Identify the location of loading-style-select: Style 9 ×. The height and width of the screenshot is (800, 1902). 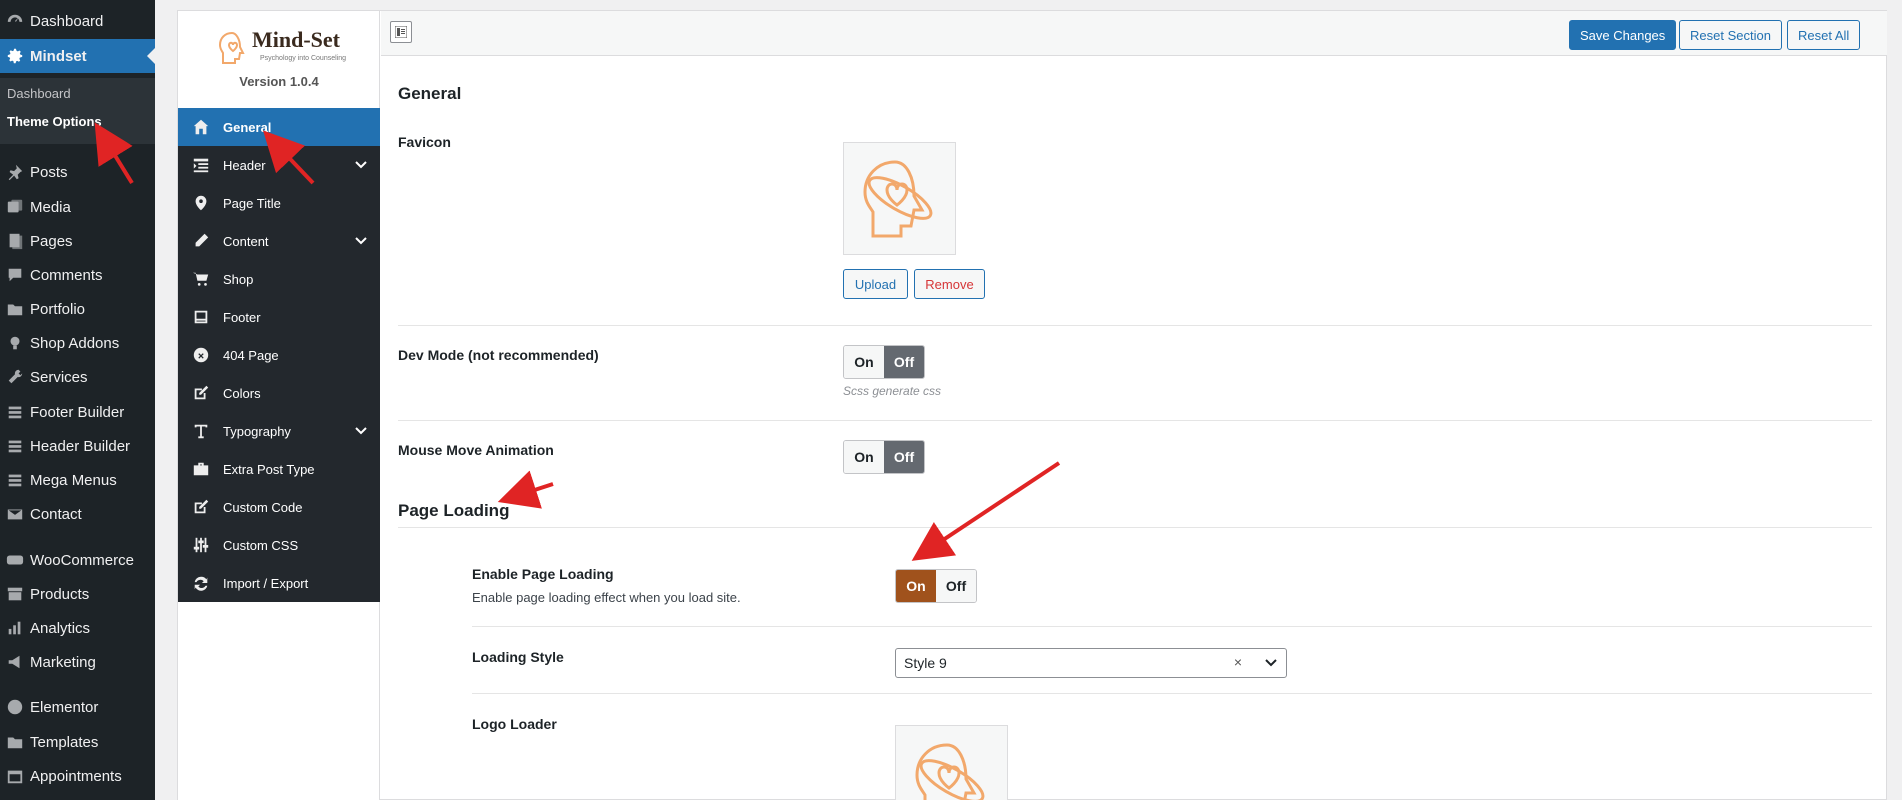
(1091, 663).